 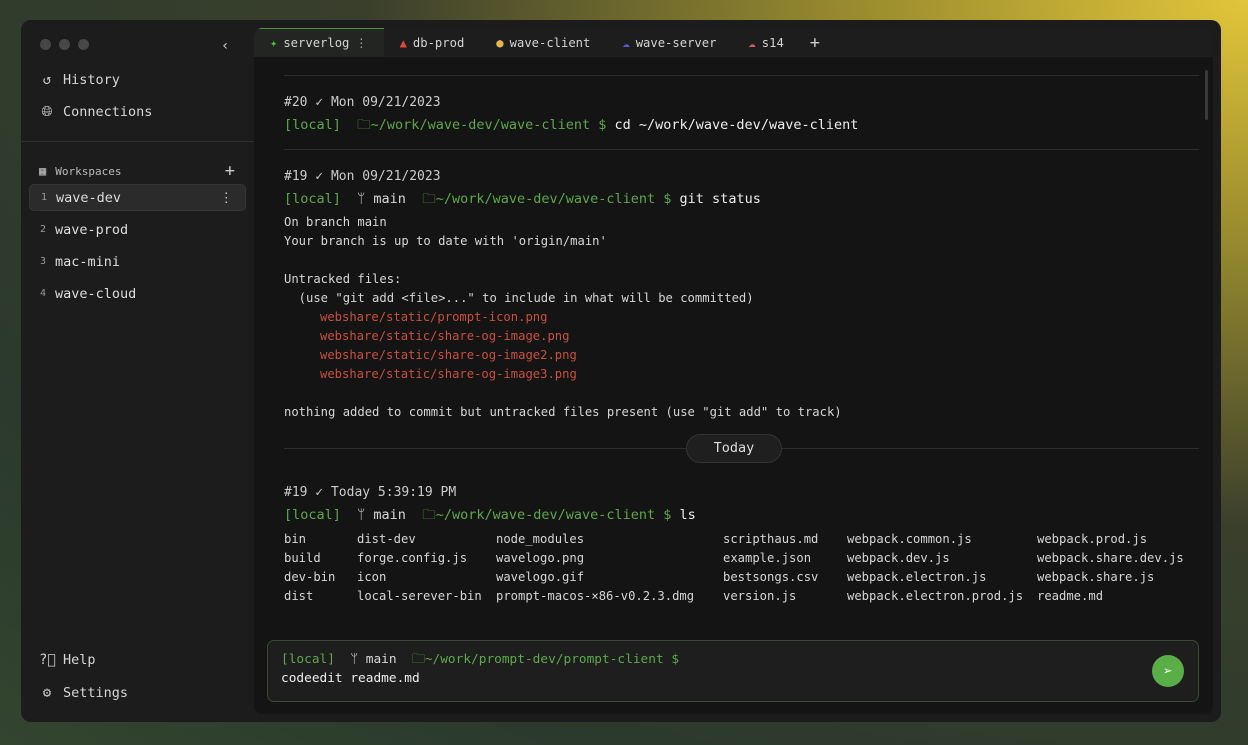 What do you see at coordinates (47, 660) in the screenshot?
I see `help-icon: ?⃝` at bounding box center [47, 660].